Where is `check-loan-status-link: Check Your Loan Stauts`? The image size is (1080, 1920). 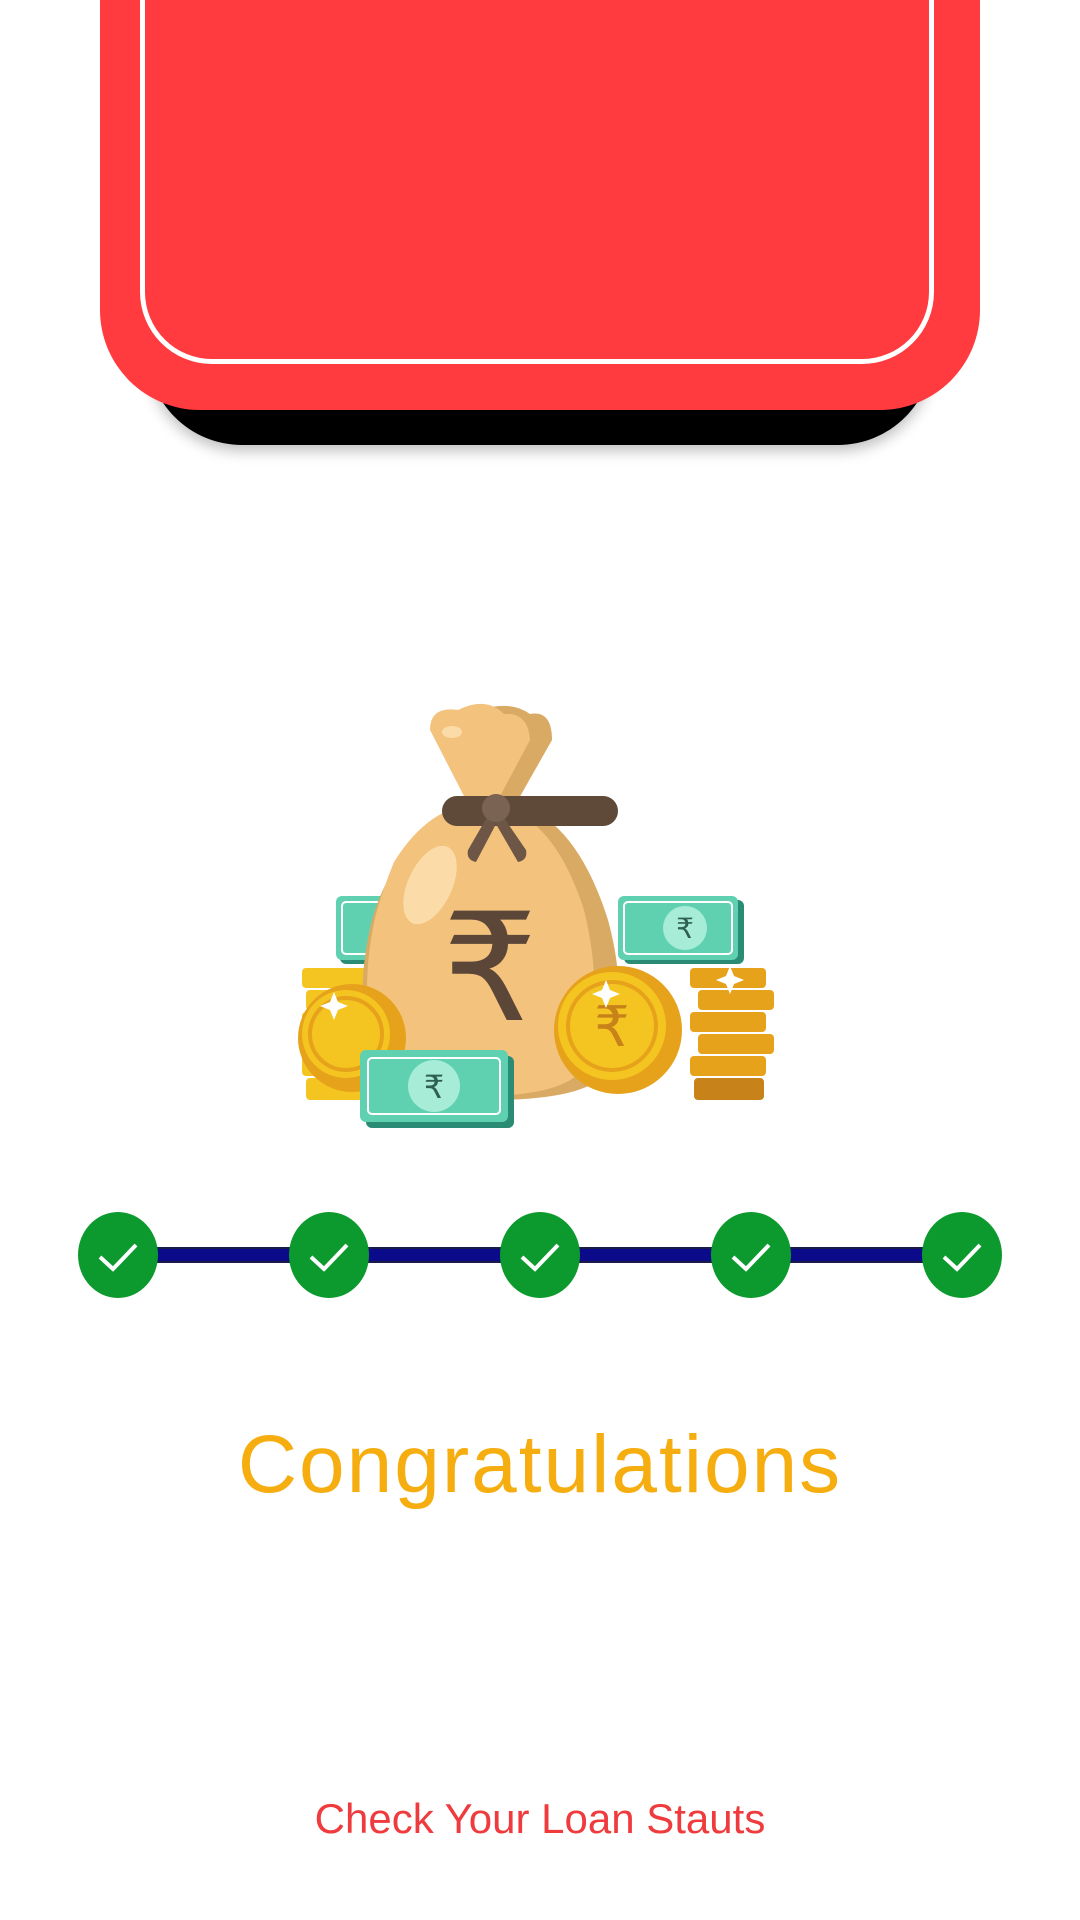
check-loan-status-link: Check Your Loan Stauts is located at coordinates (540, 1819).